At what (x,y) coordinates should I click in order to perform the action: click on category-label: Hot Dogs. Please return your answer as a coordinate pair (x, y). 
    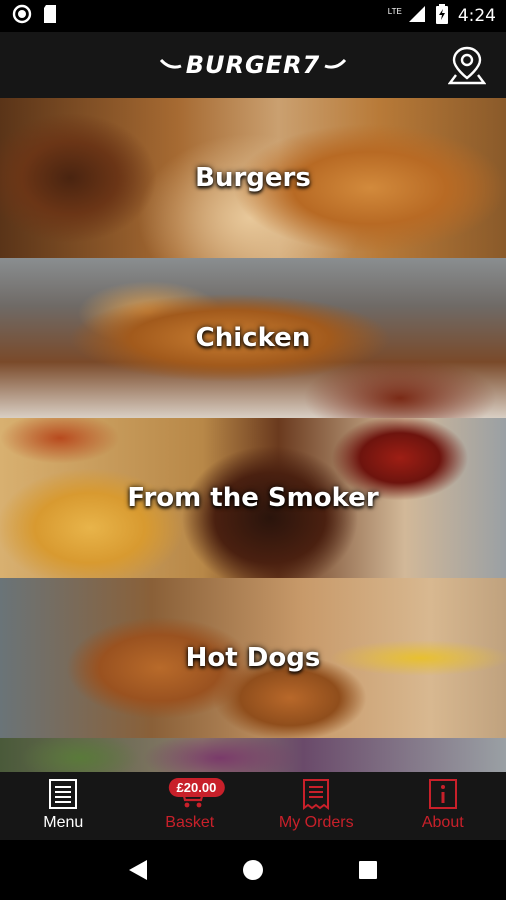
    Looking at the image, I should click on (253, 658).